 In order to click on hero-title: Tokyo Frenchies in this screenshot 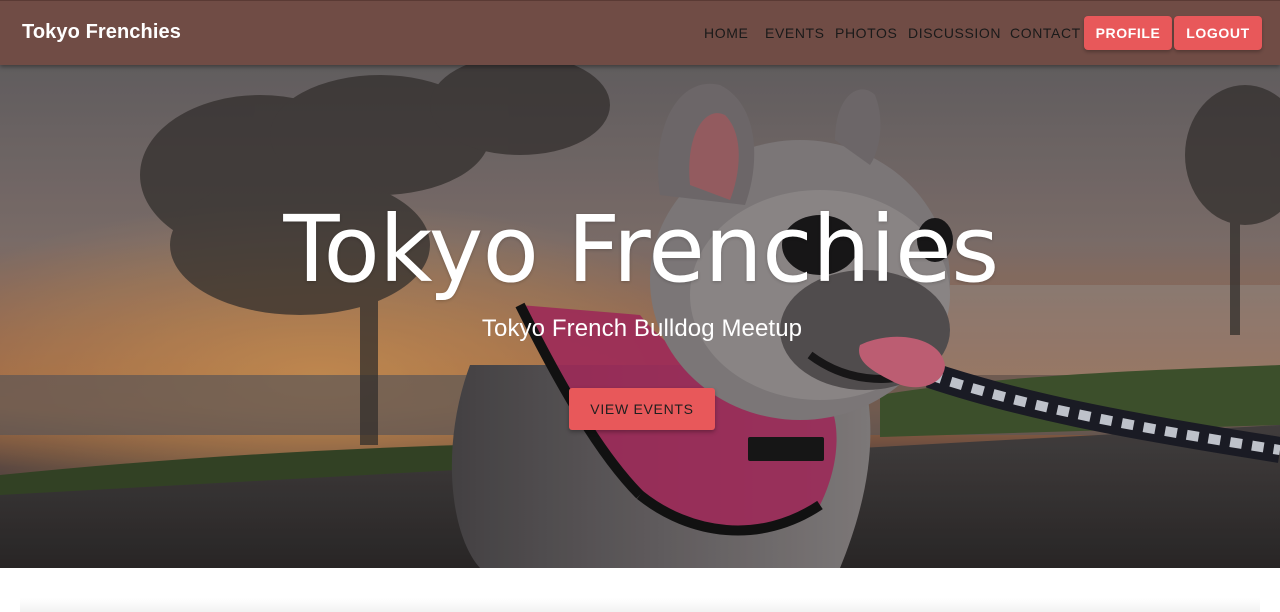, I will do `click(641, 249)`.